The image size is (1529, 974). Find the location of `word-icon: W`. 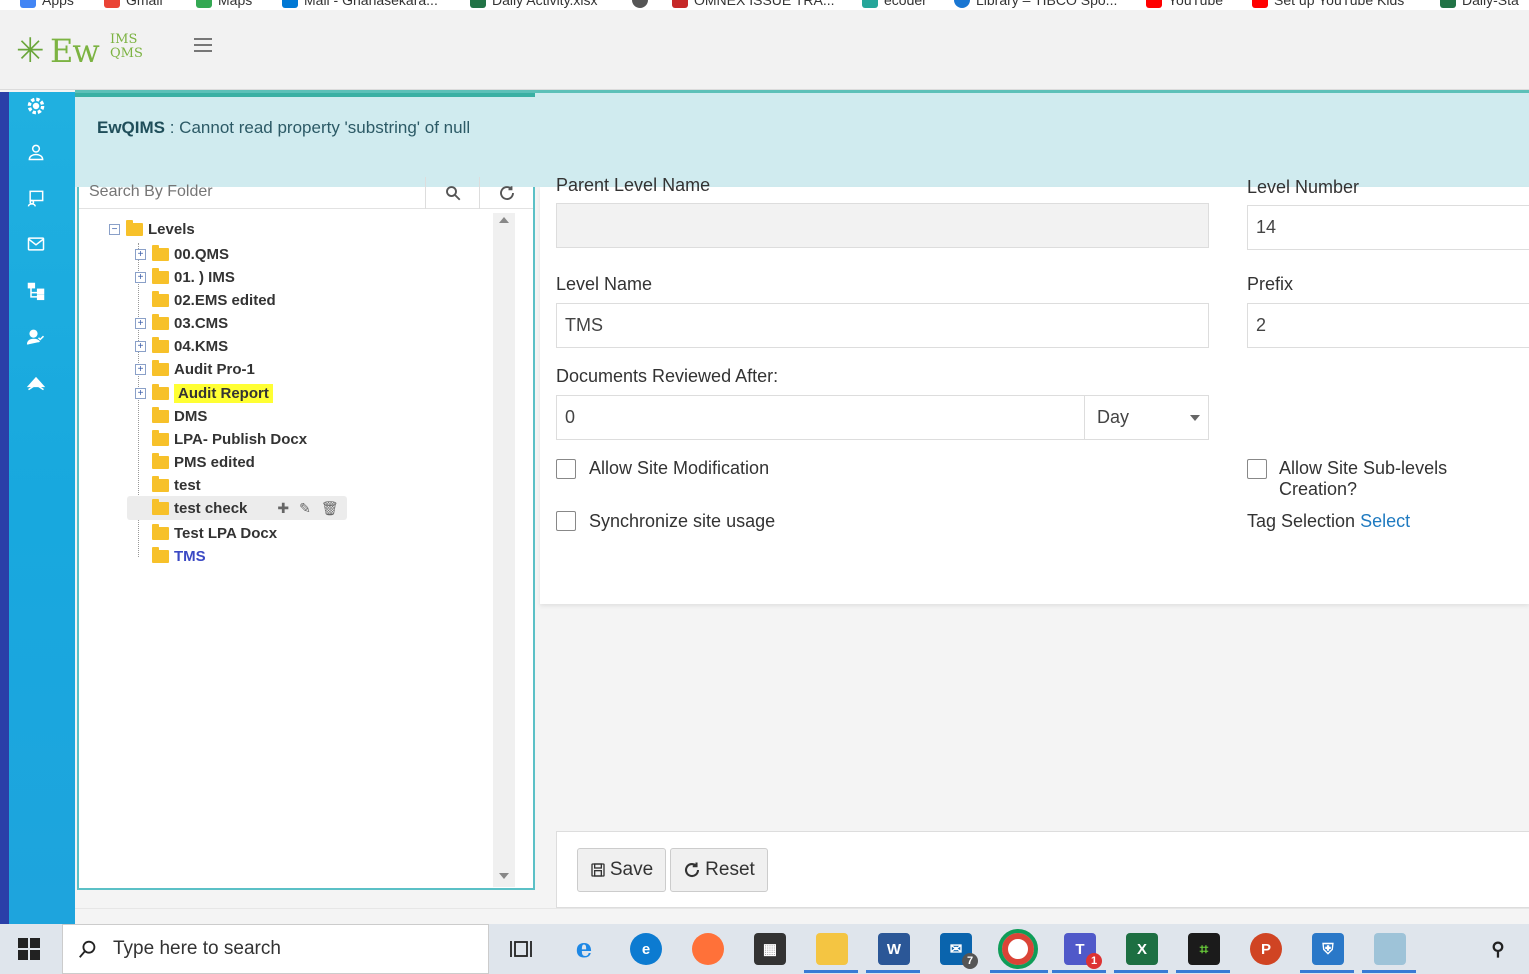

word-icon: W is located at coordinates (894, 949).